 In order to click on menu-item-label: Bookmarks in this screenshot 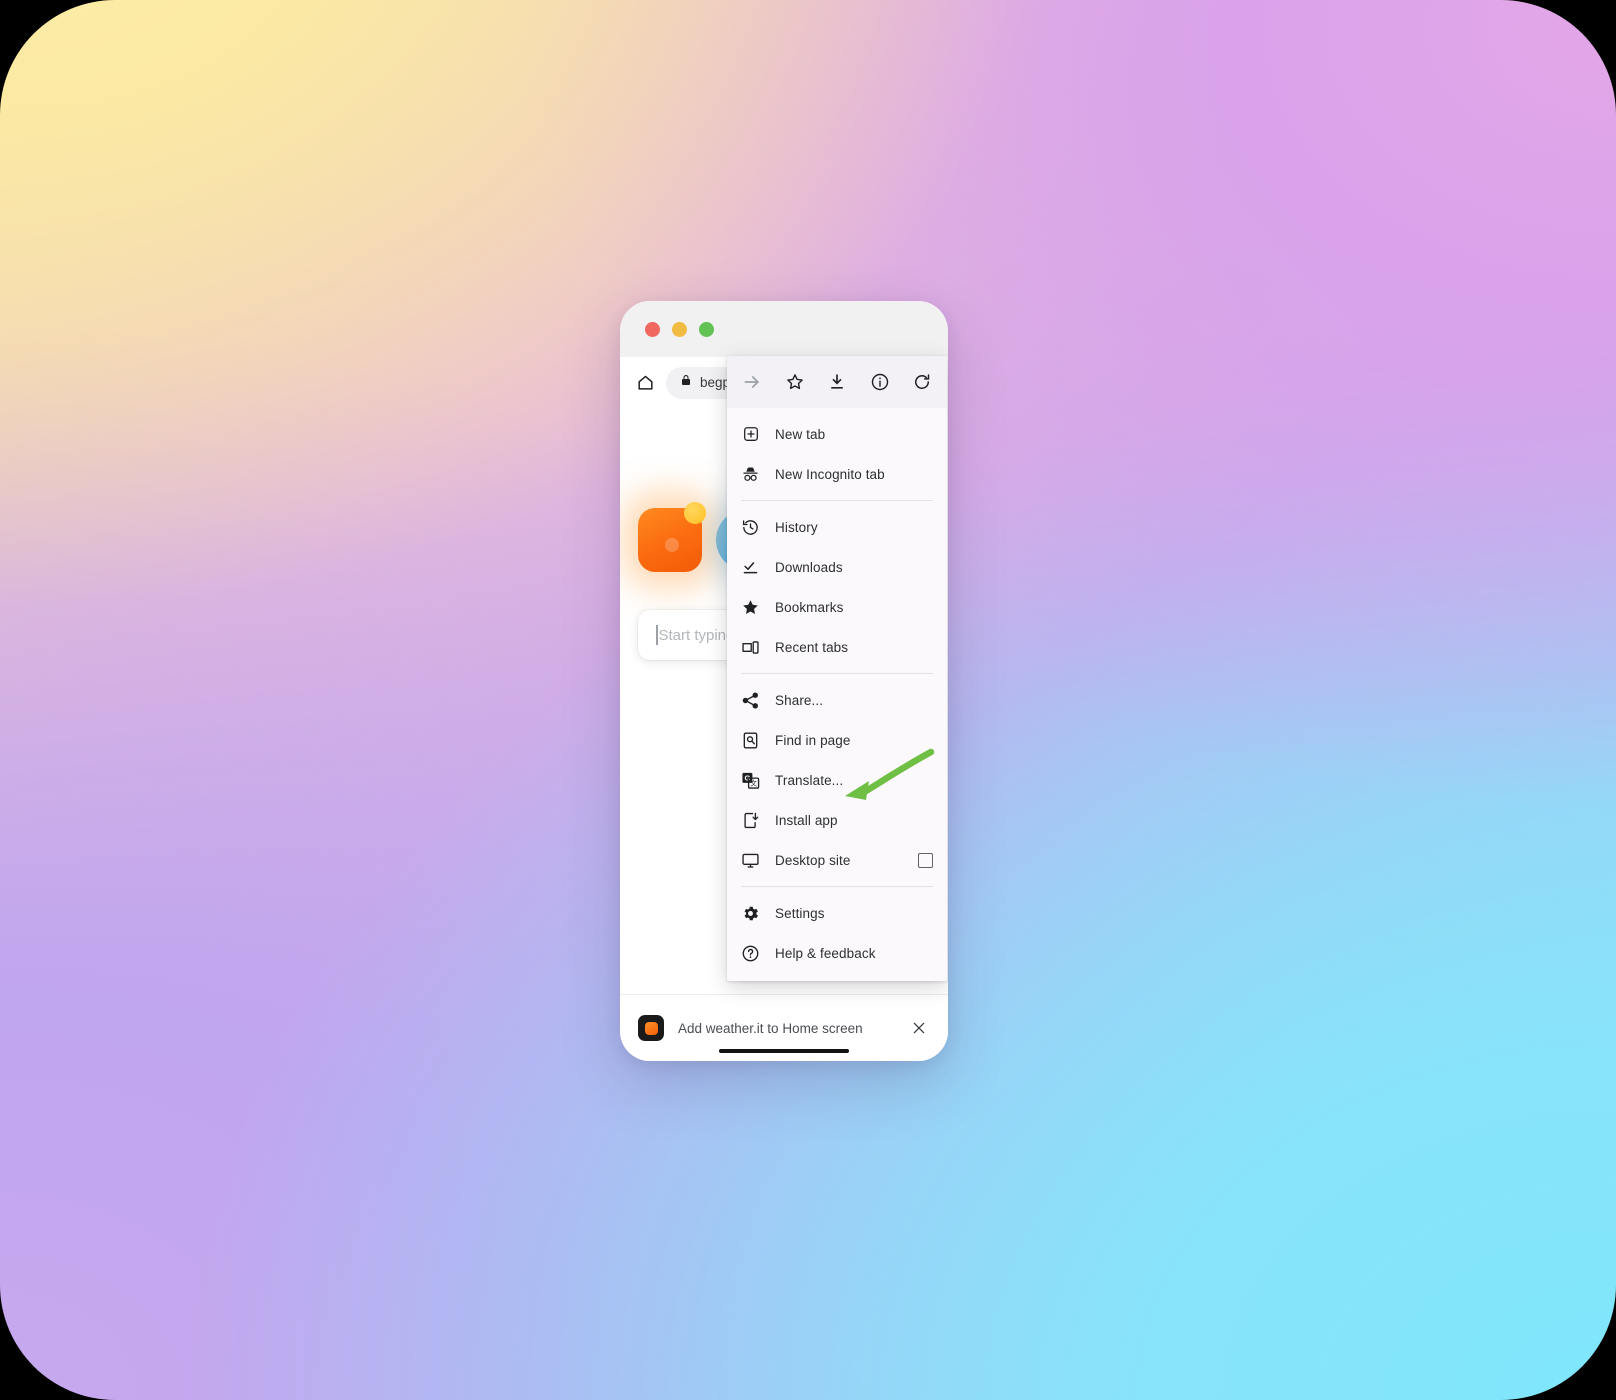, I will do `click(809, 607)`.